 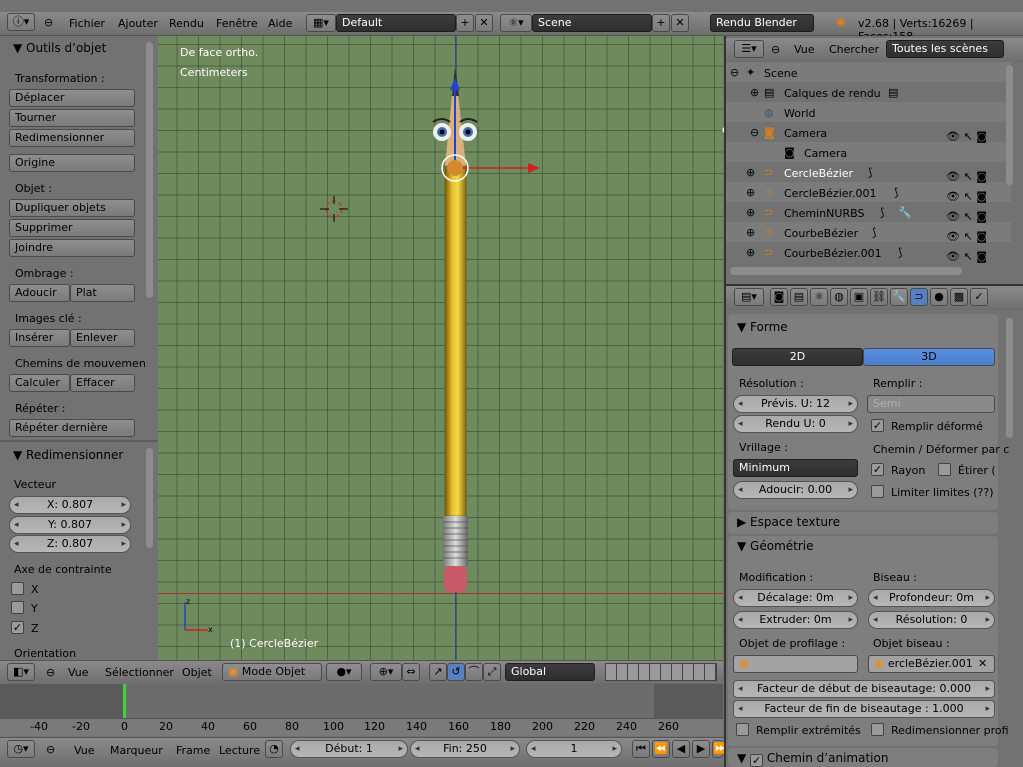 I want to click on outliner-item: ⊕ ⊃ CheminNURBS ⟆ 🔧, so click(x=846, y=214).